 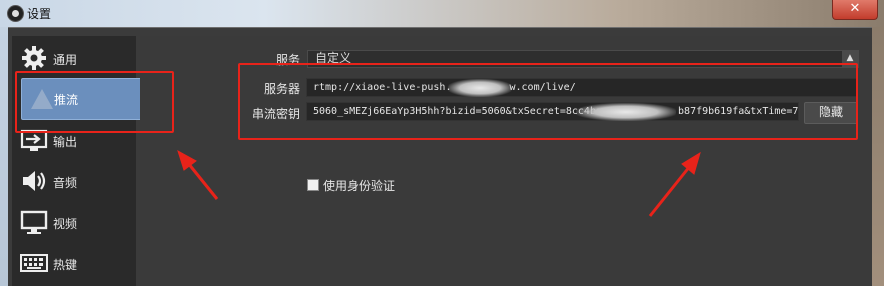 What do you see at coordinates (855, 10) in the screenshot?
I see `close-button: ✕` at bounding box center [855, 10].